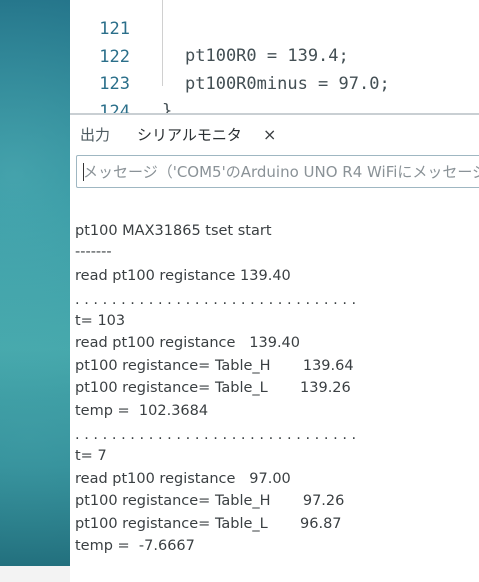 The image size is (479, 582). Describe the element at coordinates (135, 546) in the screenshot. I see `output-line: temp = -7.6667` at that location.